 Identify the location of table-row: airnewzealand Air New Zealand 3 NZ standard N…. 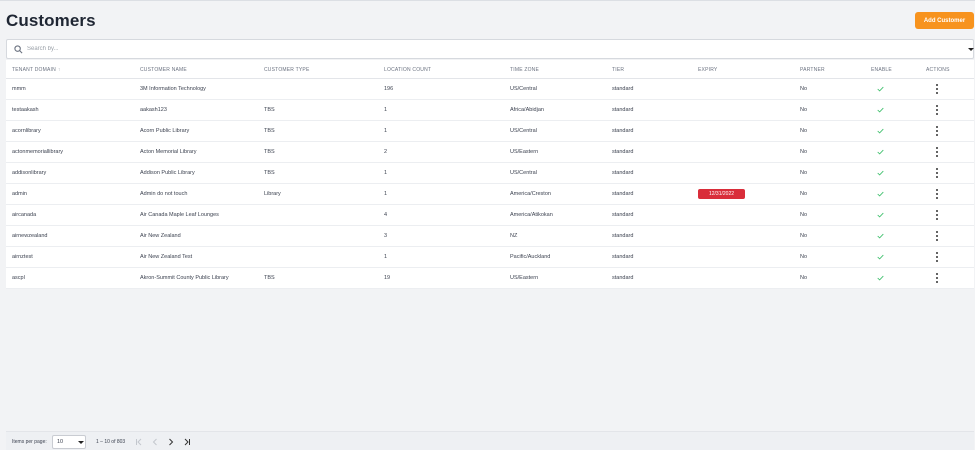
(490, 236).